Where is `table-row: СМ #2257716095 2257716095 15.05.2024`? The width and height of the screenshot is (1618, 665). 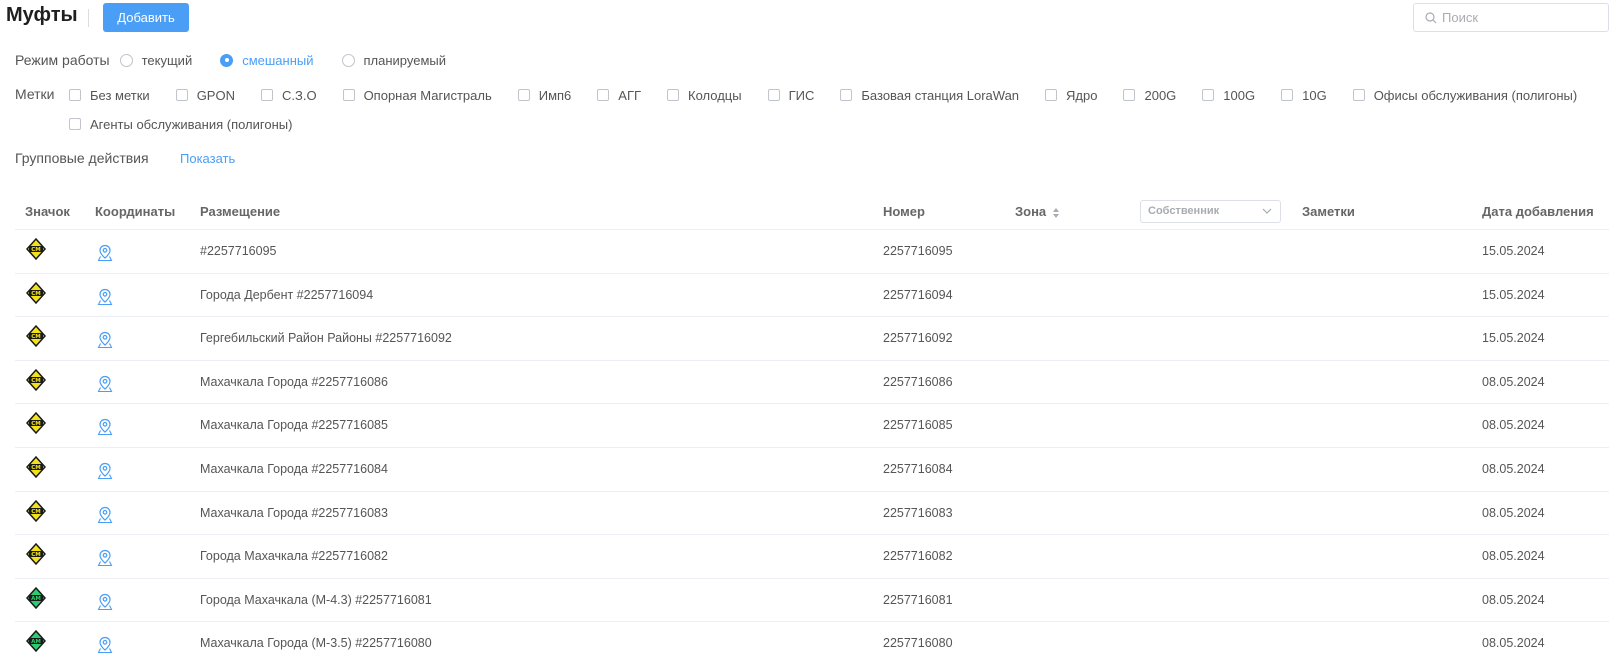
table-row: СМ #2257716095 2257716095 15.05.2024 is located at coordinates (812, 252).